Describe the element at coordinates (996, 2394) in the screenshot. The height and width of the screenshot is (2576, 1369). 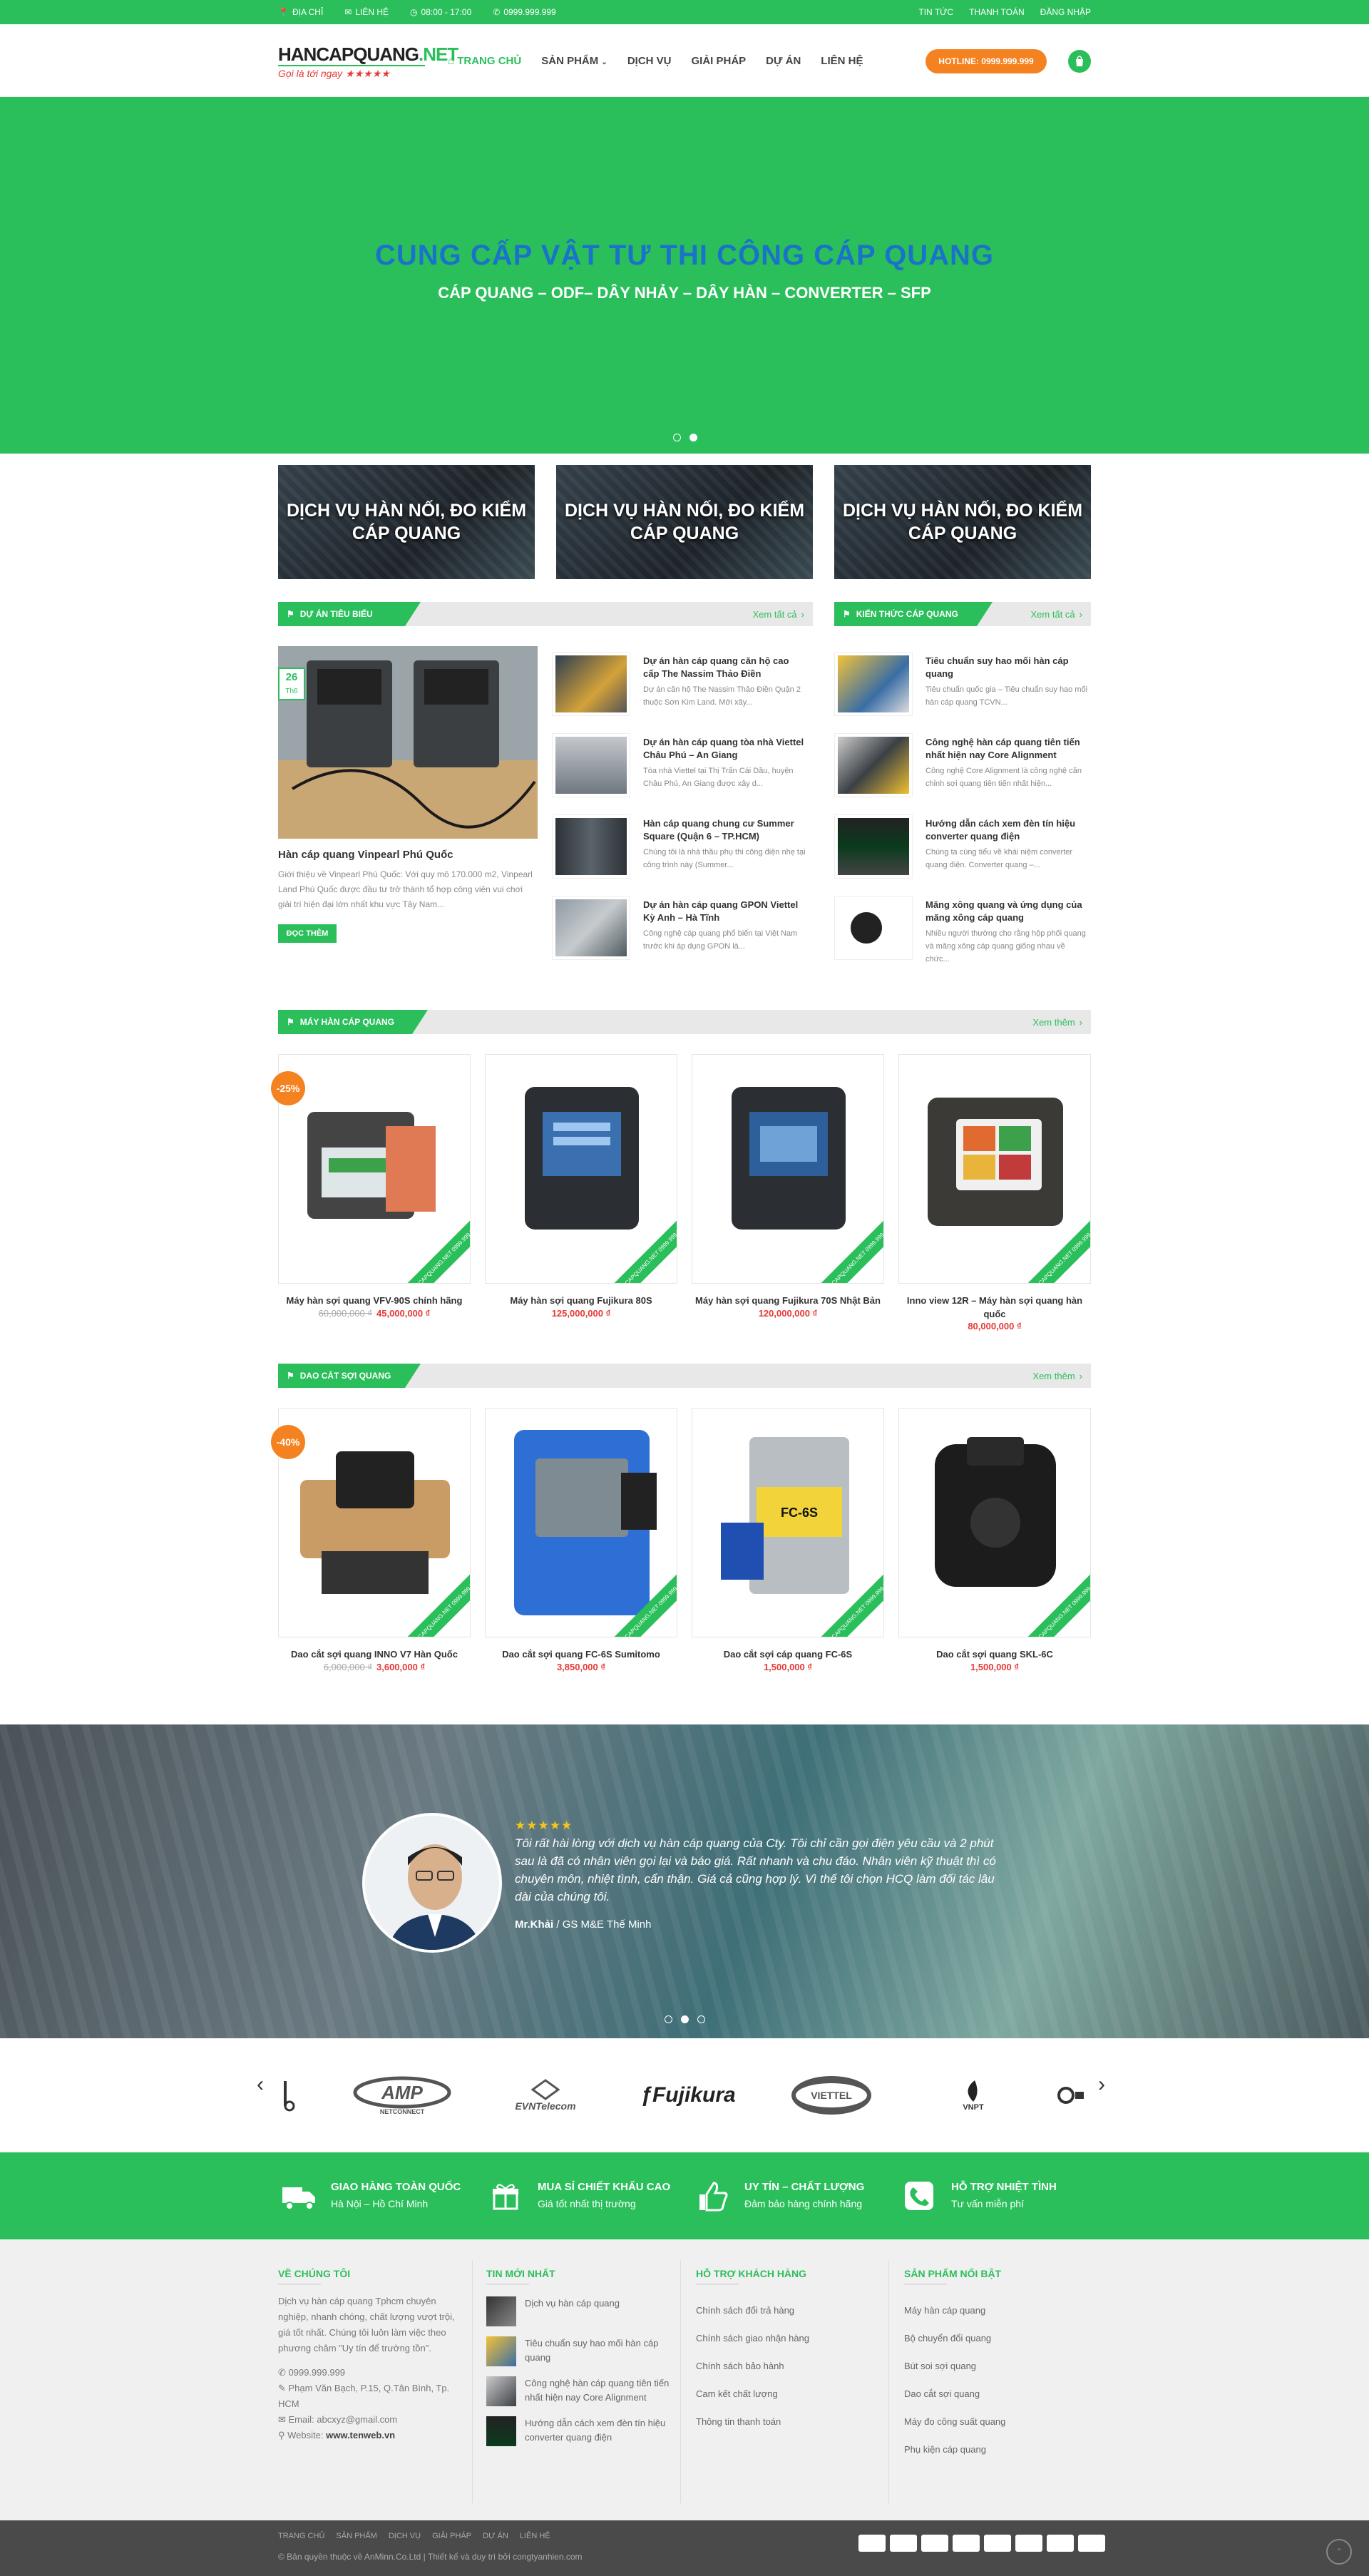
I see `footer-product-link: Dao cắt sợi quang` at that location.